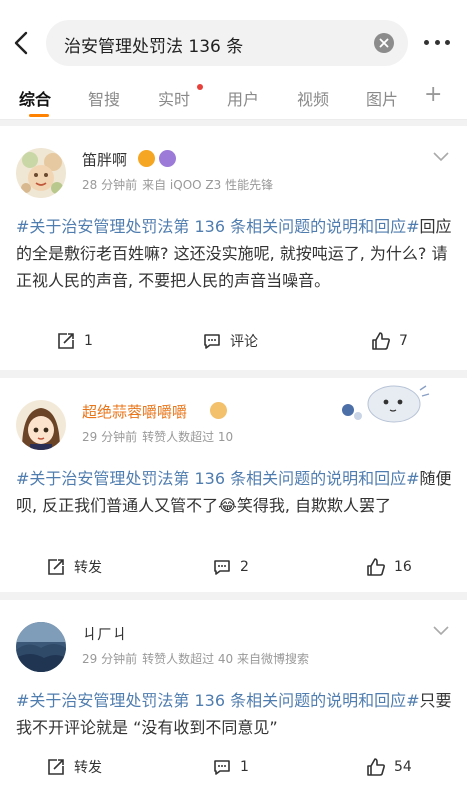  Describe the element at coordinates (313, 98) in the screenshot. I see `tab-videos: 视频` at that location.